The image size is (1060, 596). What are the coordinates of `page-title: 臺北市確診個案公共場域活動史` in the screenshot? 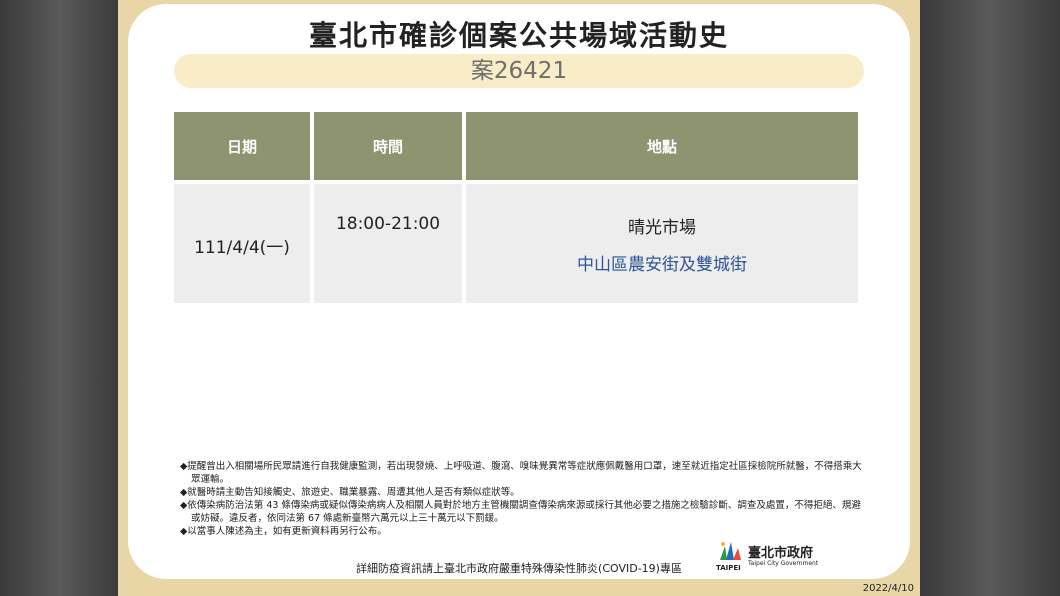 It's located at (518, 35).